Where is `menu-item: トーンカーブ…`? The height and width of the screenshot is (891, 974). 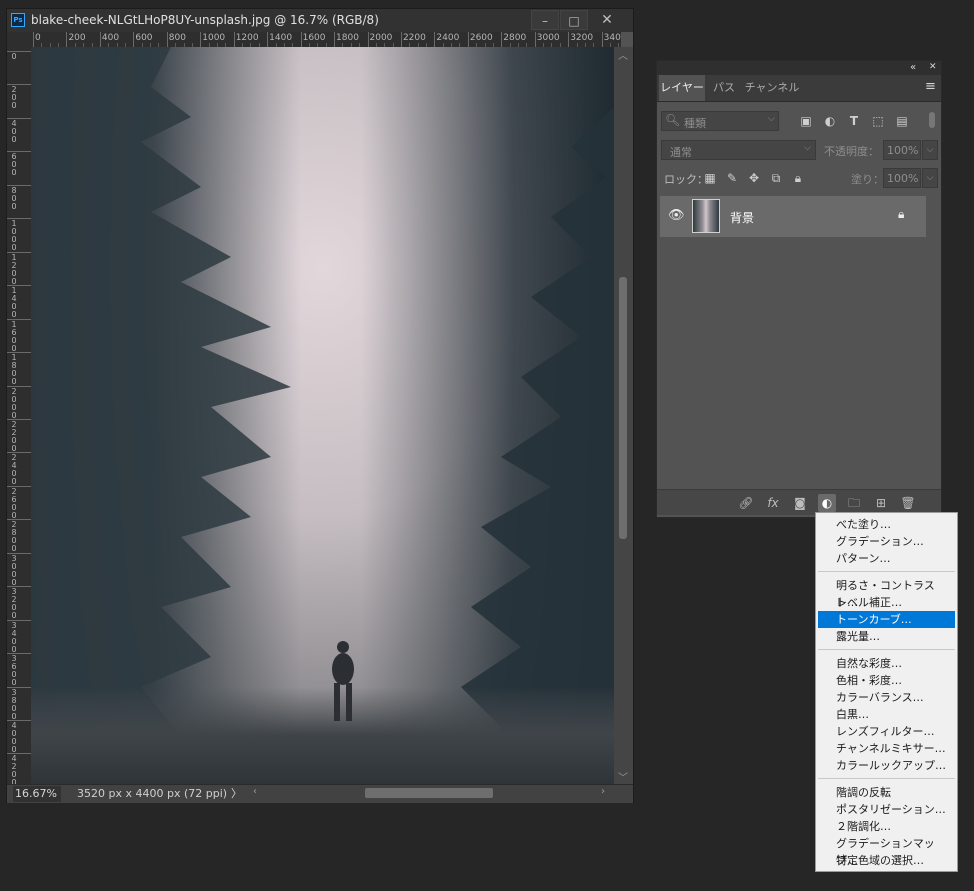
menu-item: トーンカーブ… is located at coordinates (886, 619).